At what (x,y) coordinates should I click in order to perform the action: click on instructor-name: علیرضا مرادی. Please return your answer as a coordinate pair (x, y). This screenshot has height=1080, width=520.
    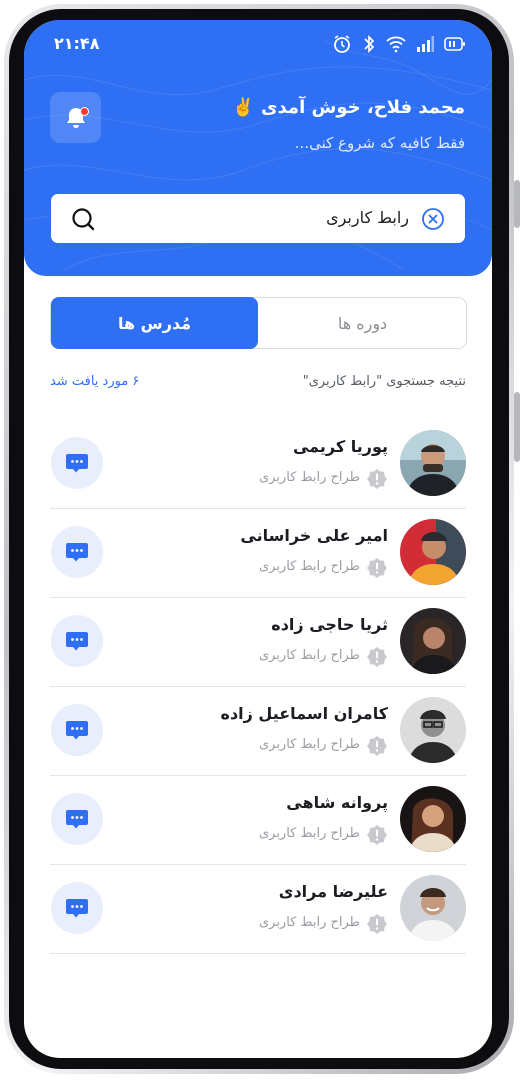
    Looking at the image, I should click on (333, 891).